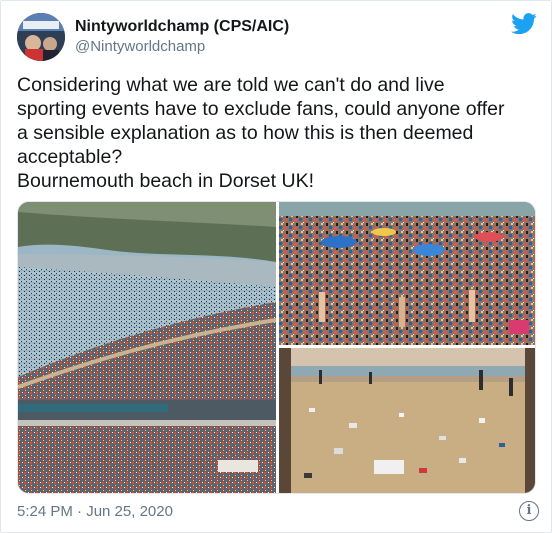 This screenshot has height=533, width=552. What do you see at coordinates (41, 37) in the screenshot?
I see `avatar` at bounding box center [41, 37].